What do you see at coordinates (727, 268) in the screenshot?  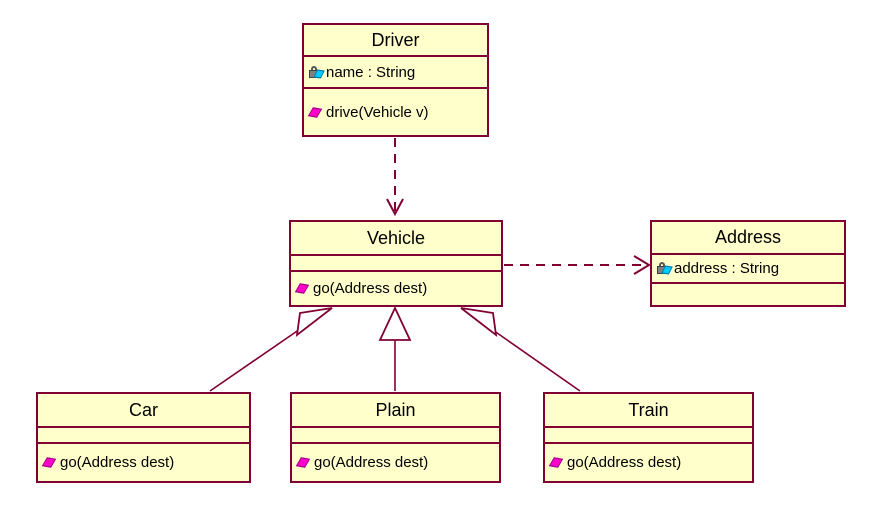 I see `attribute-label: address : String` at bounding box center [727, 268].